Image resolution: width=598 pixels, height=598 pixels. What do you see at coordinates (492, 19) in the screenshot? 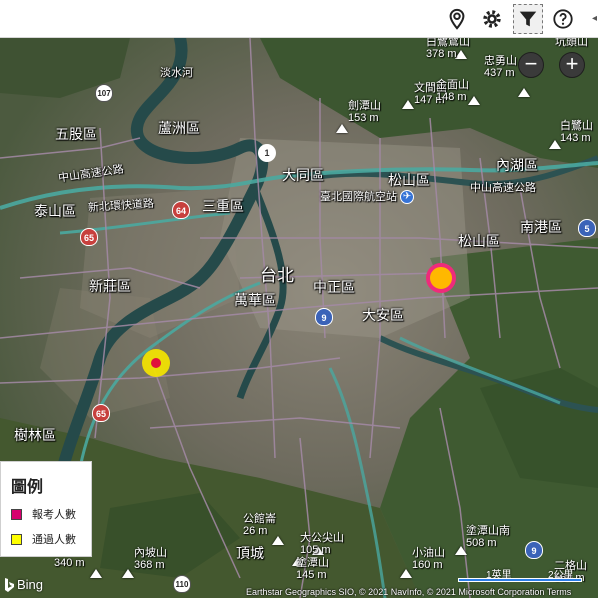
I see `gear-icon` at bounding box center [492, 19].